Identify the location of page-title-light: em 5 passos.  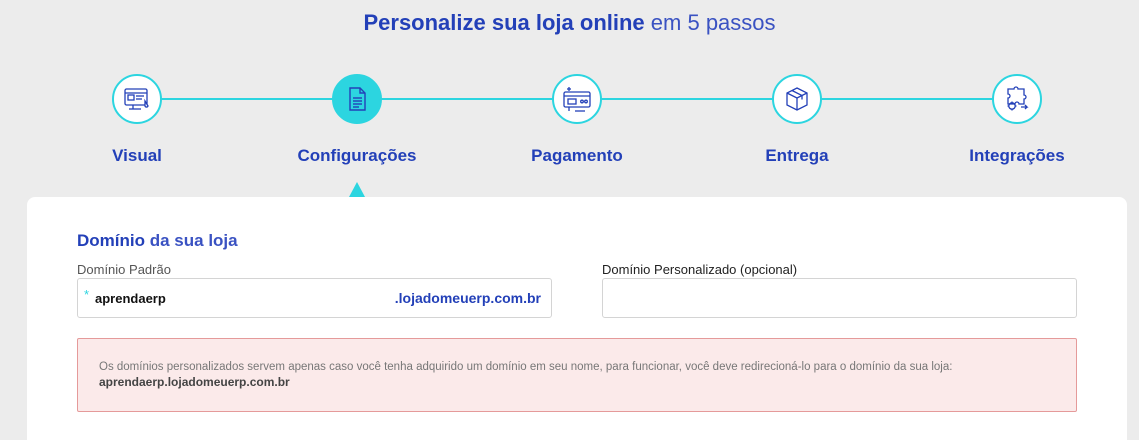
(713, 22).